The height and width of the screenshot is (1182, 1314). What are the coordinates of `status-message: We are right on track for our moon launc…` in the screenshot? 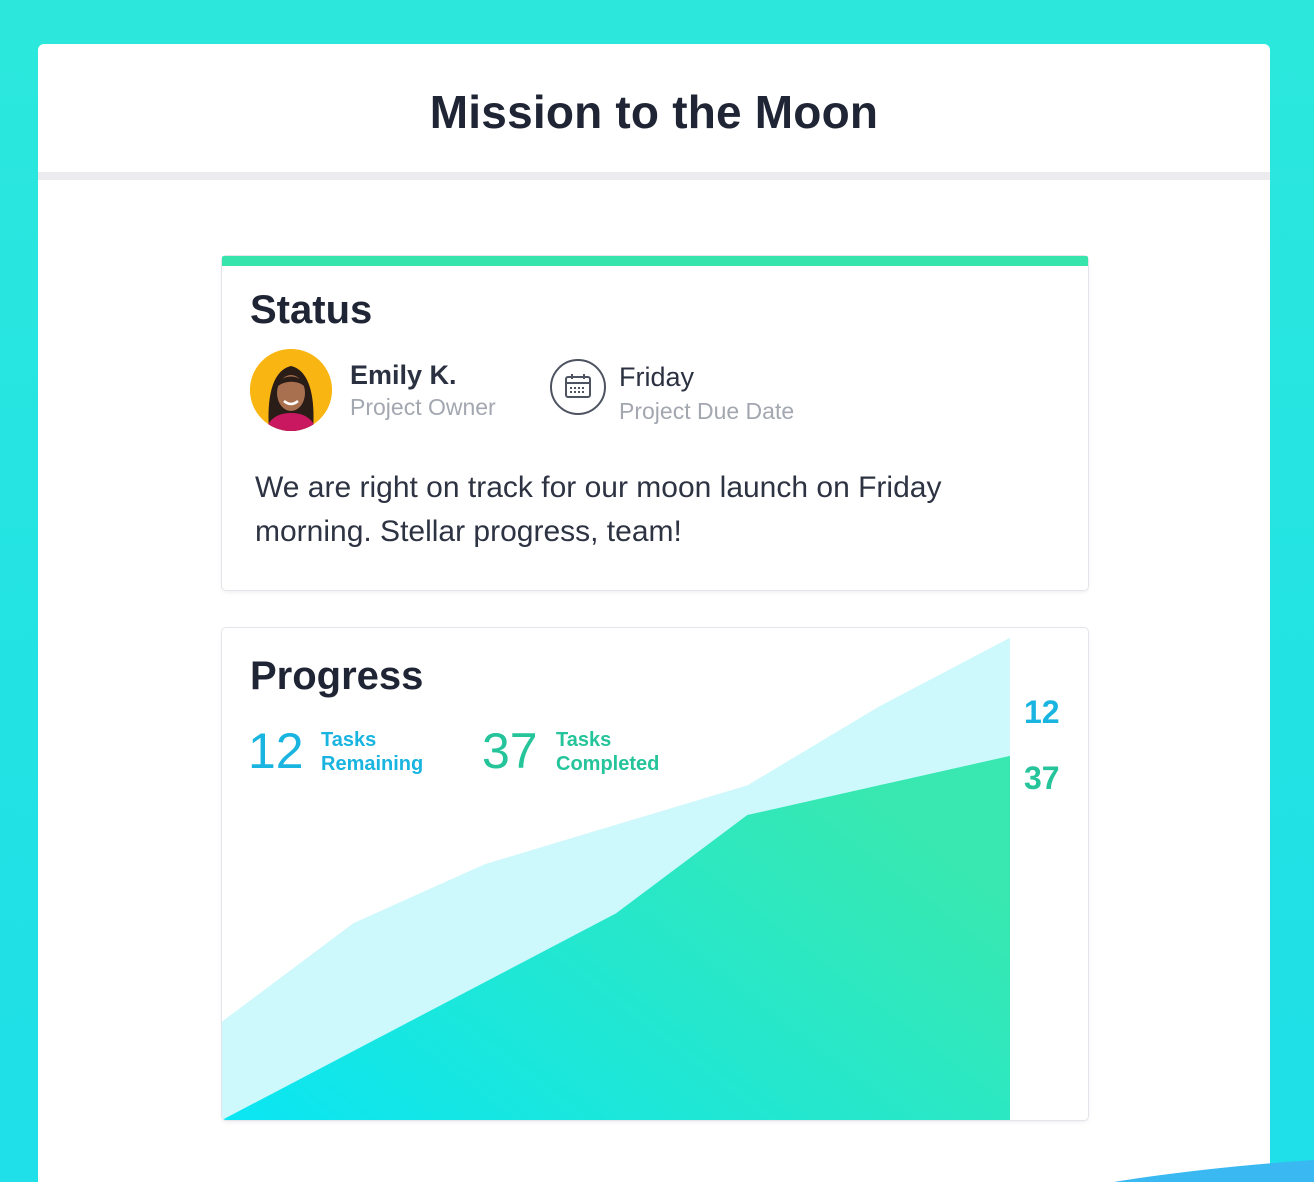 It's located at (598, 509).